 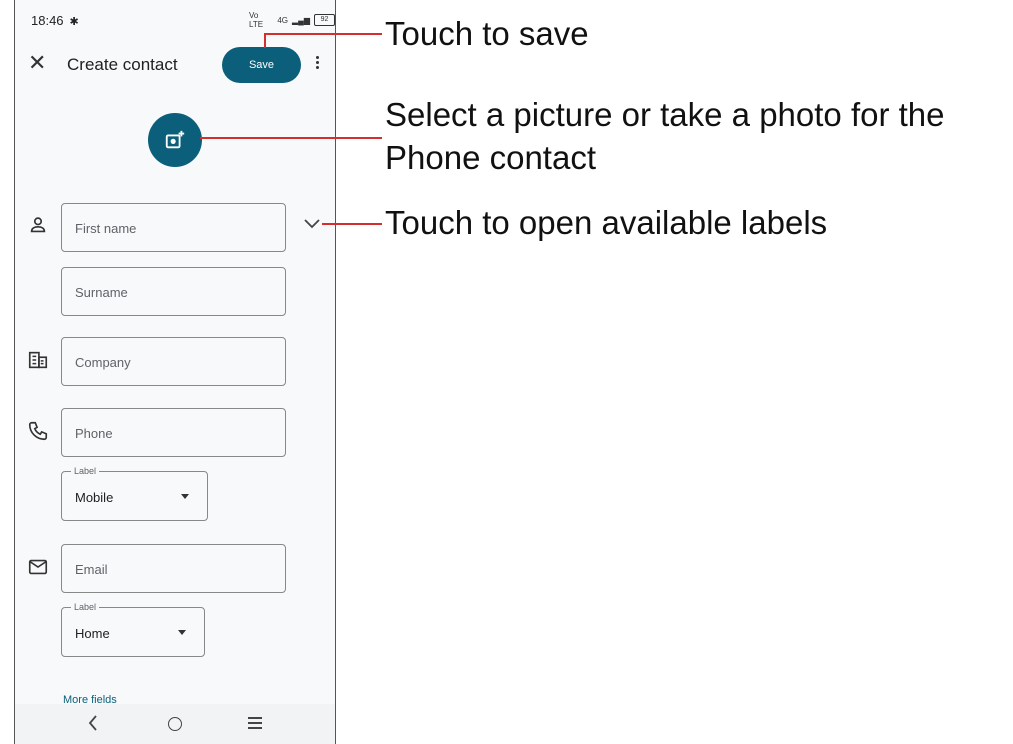 What do you see at coordinates (94, 497) in the screenshot?
I see `phone-label-value: Mobile` at bounding box center [94, 497].